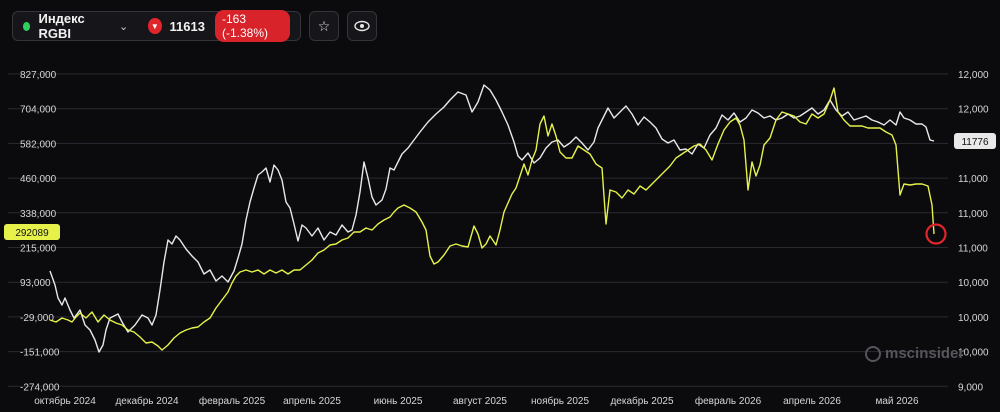 This screenshot has width=1000, height=412. I want to click on highlight-circle, so click(936, 234).